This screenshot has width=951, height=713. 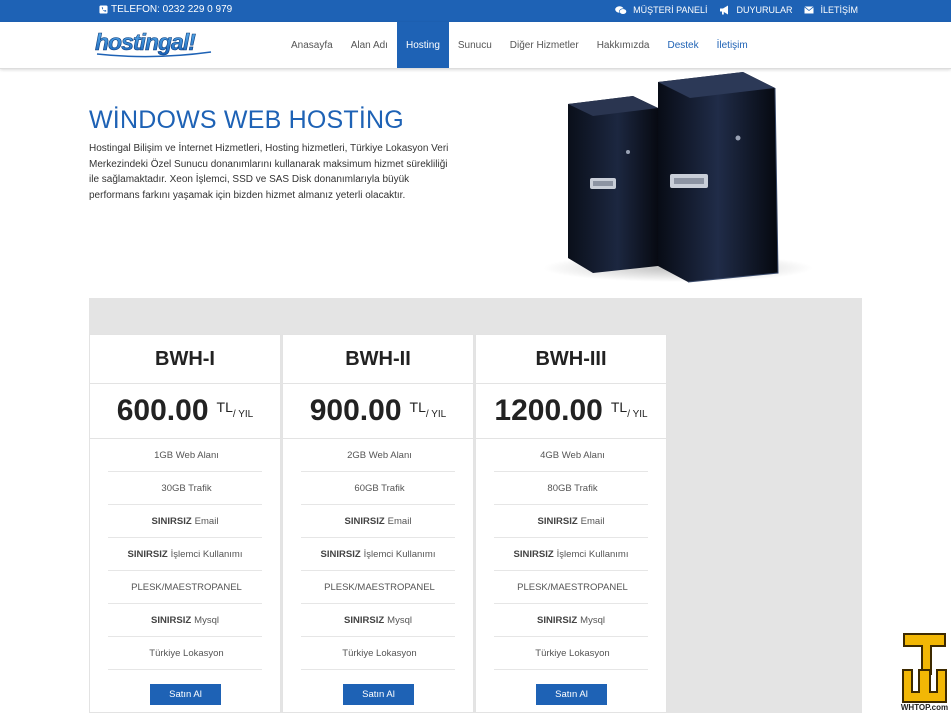 I want to click on plan-name: BWH-II, so click(x=378, y=359).